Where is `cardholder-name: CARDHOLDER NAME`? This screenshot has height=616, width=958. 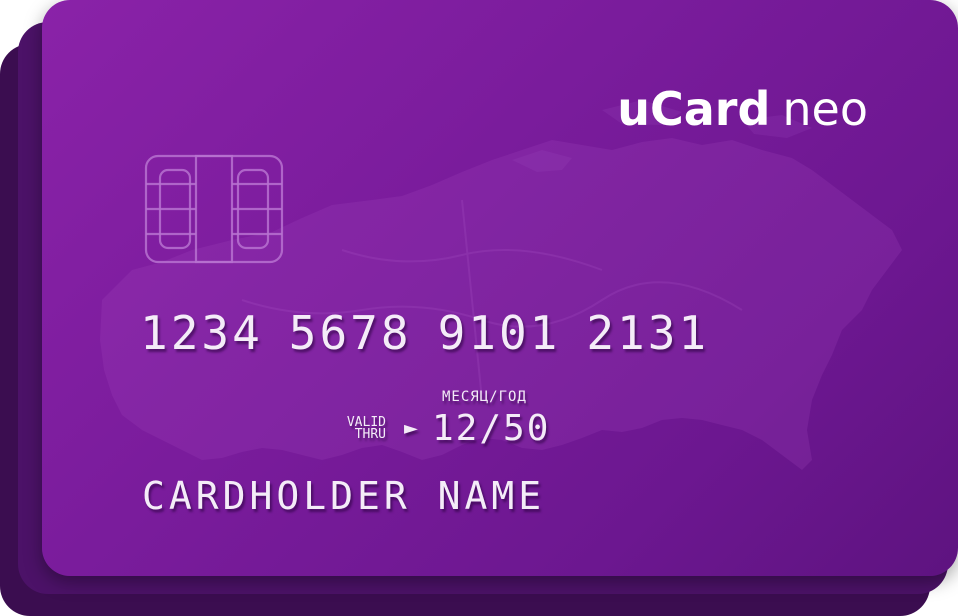
cardholder-name: CARDHOLDER NAME is located at coordinates (344, 496).